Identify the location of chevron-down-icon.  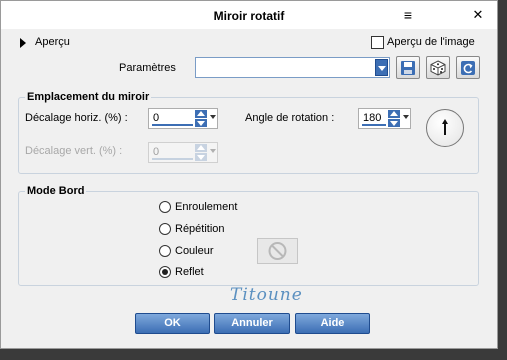
(381, 67).